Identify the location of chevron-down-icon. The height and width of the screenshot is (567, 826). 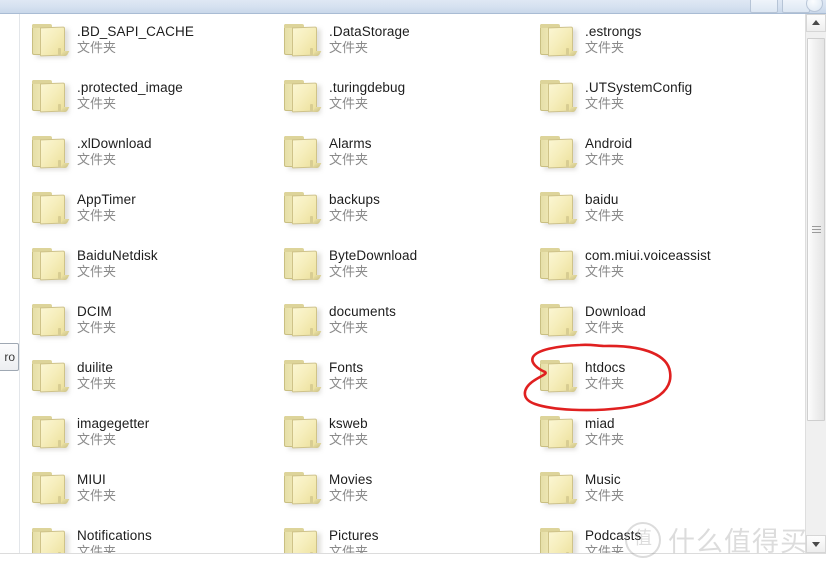
(816, 544).